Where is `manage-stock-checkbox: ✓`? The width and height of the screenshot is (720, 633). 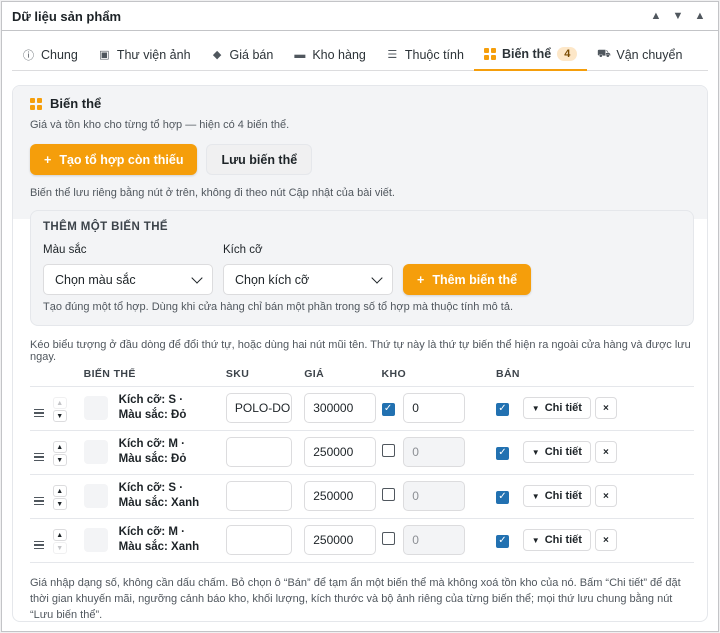
manage-stock-checkbox: ✓ is located at coordinates (388, 409).